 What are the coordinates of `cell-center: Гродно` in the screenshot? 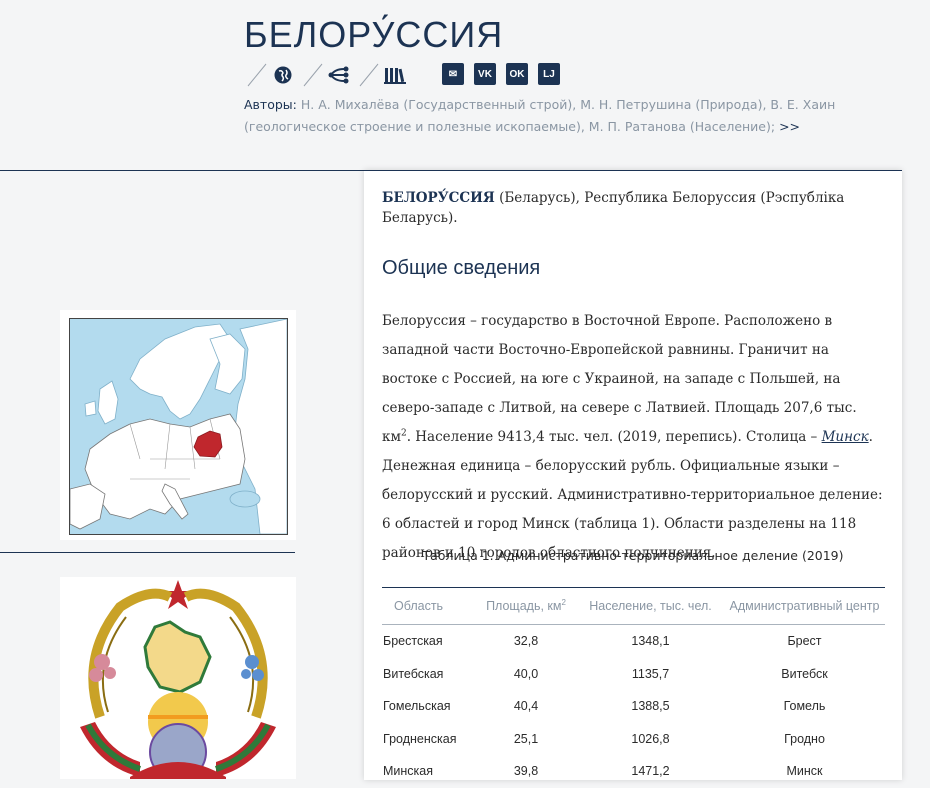 It's located at (804, 738).